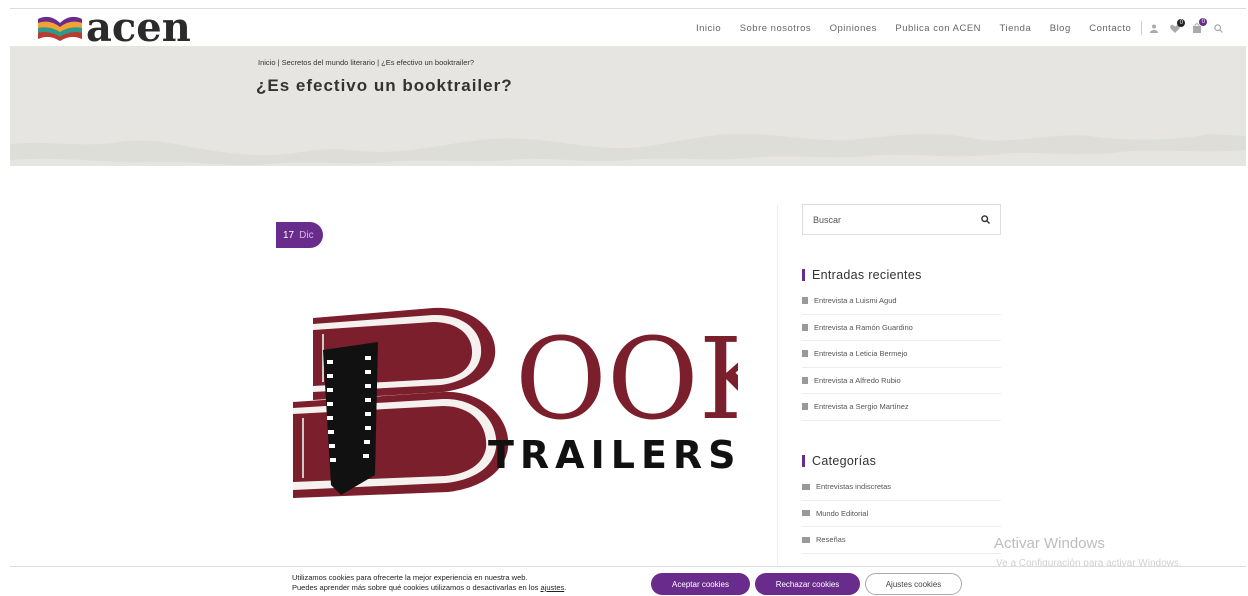  Describe the element at coordinates (901, 540) in the screenshot. I see `list-item: Reseñas` at that location.